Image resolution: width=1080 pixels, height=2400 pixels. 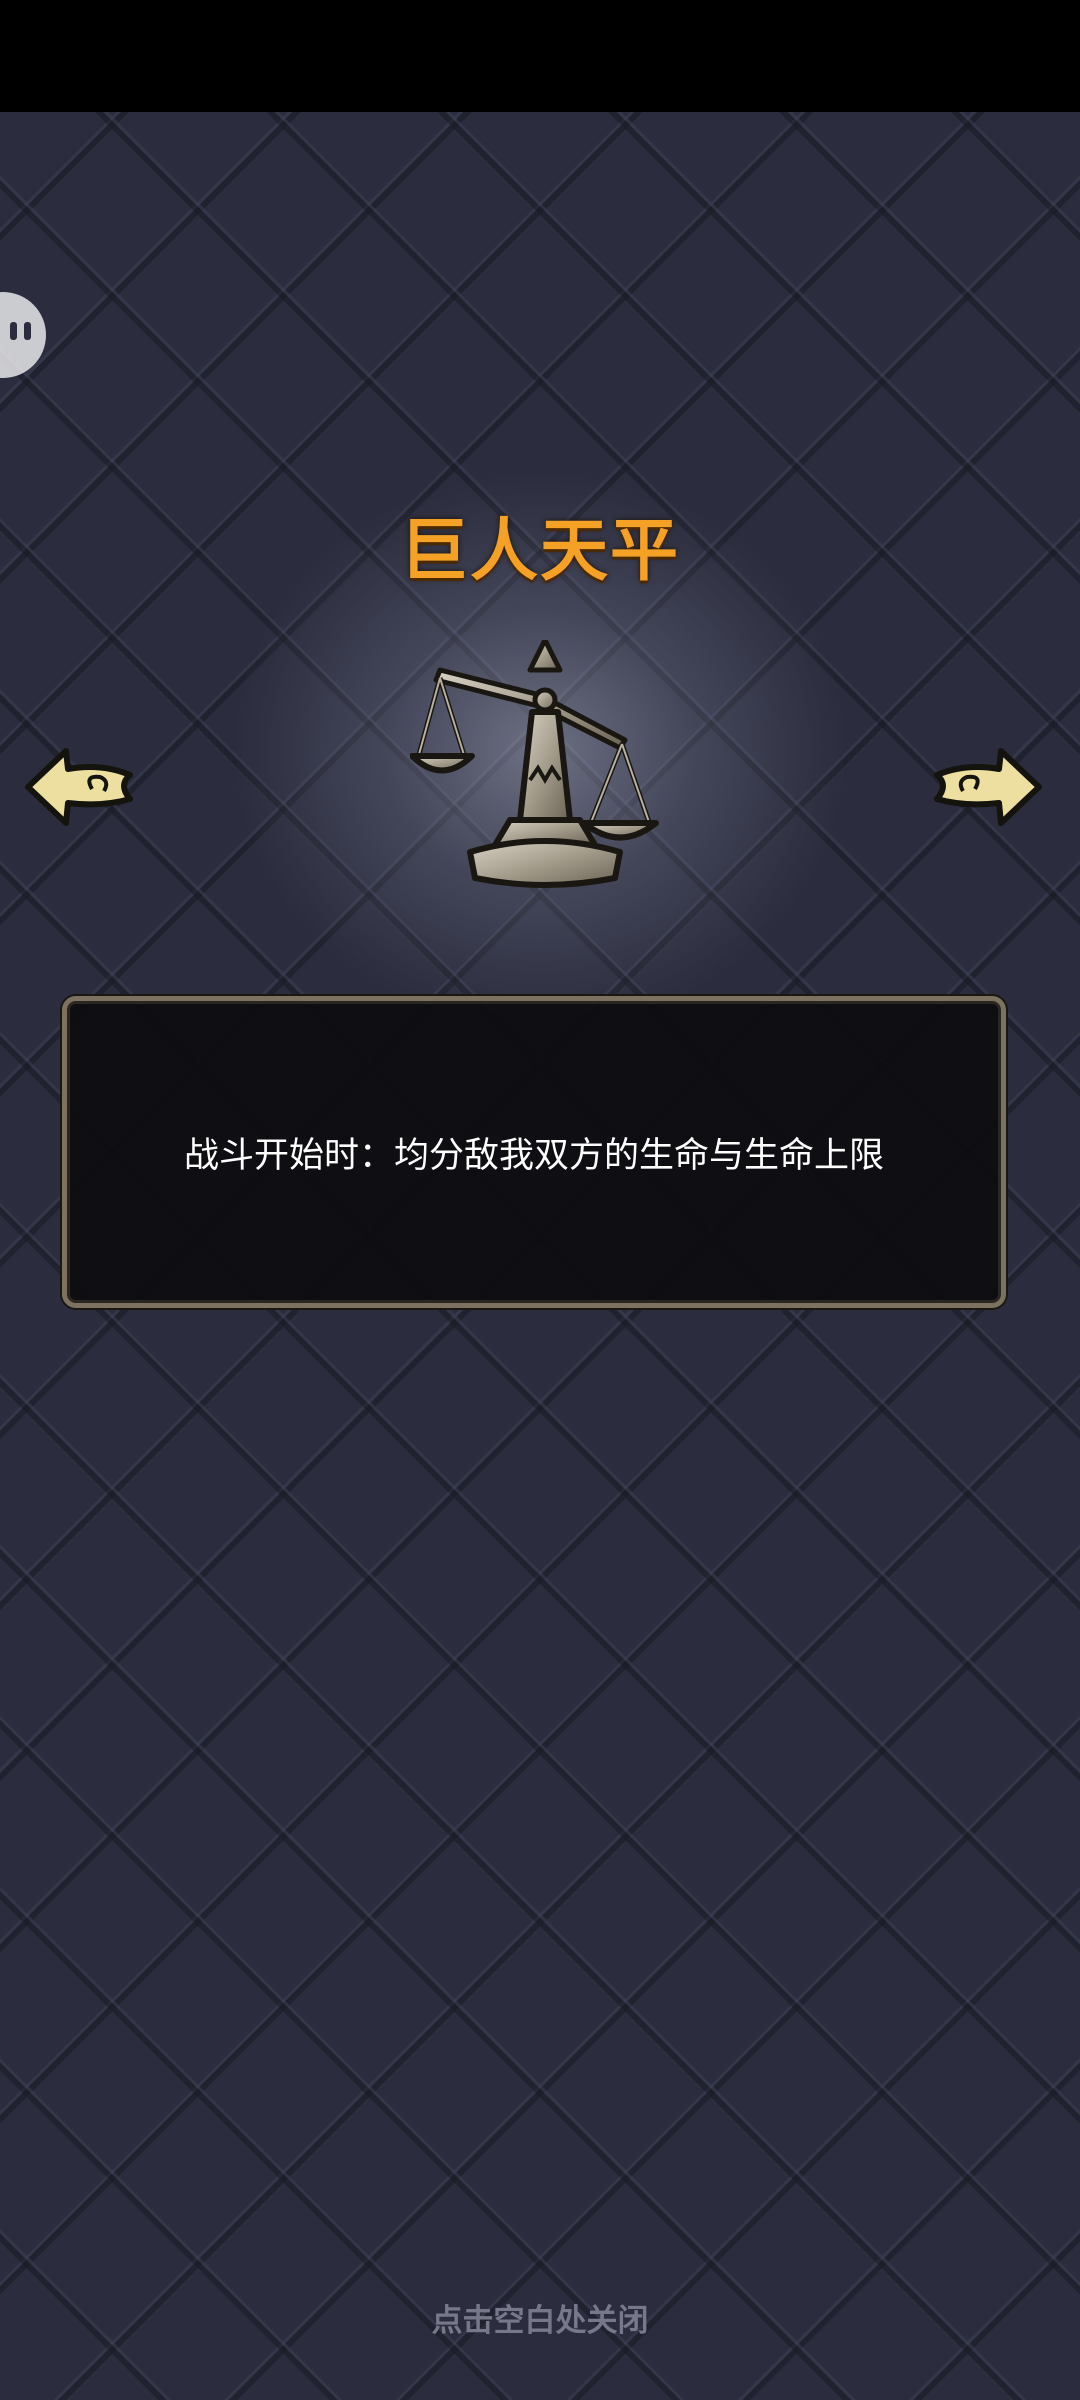 What do you see at coordinates (540, 2317) in the screenshot?
I see `close-hint: 点击空白处关闭` at bounding box center [540, 2317].